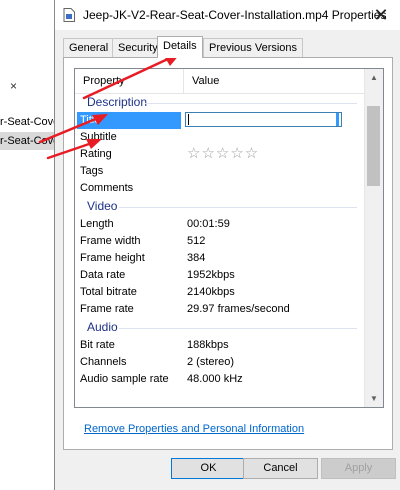 This screenshot has width=400, height=490. I want to click on scroll-up-icon: ▲, so click(374, 77).